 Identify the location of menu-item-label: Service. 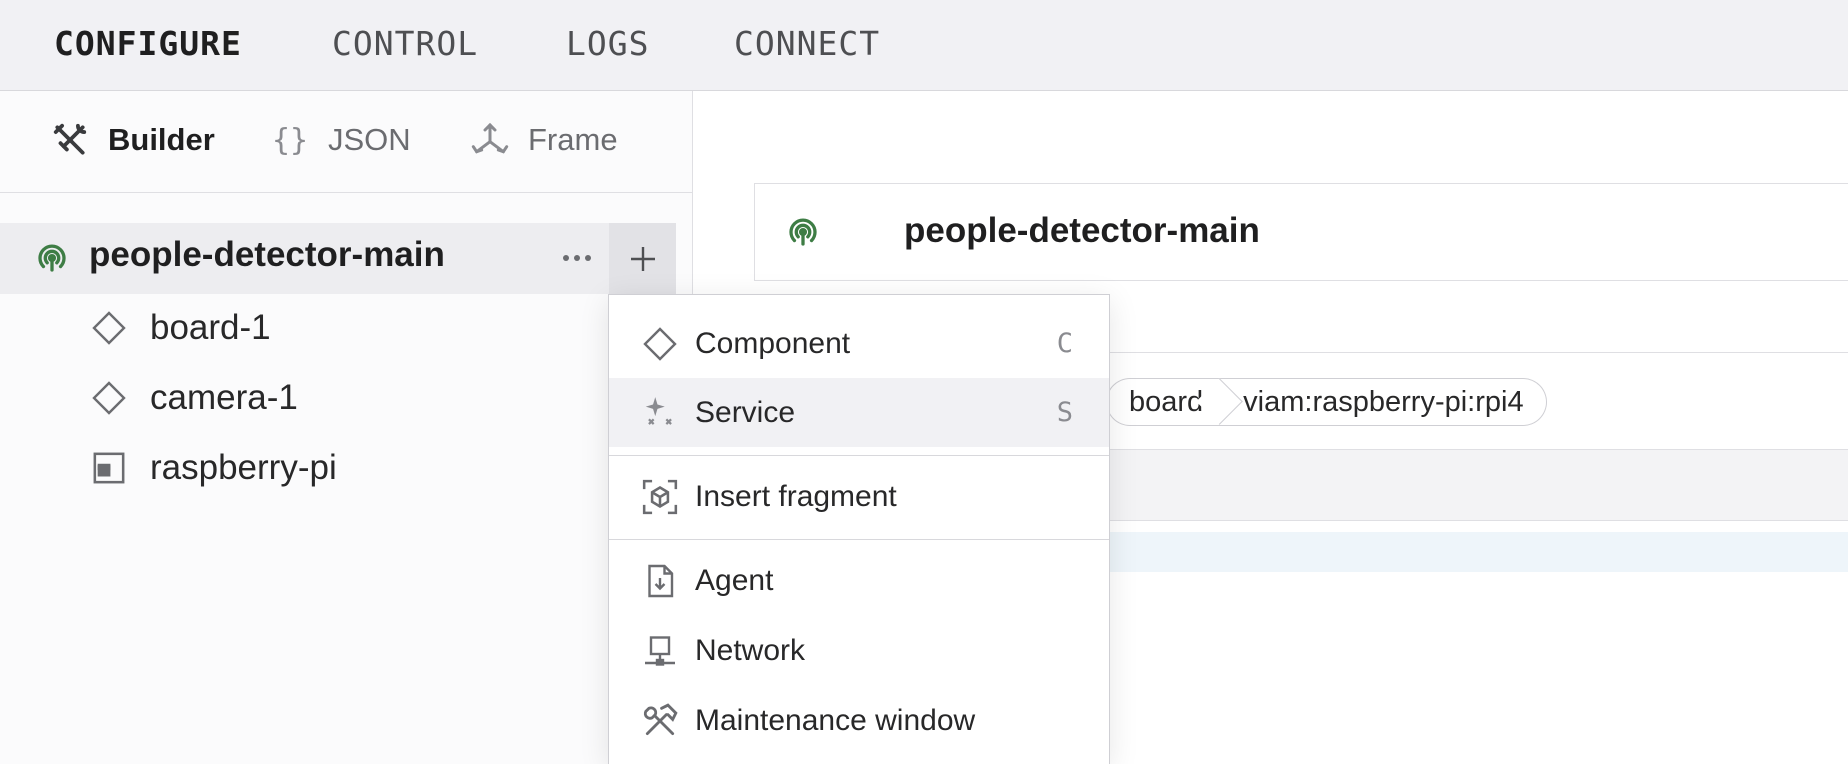
(745, 412).